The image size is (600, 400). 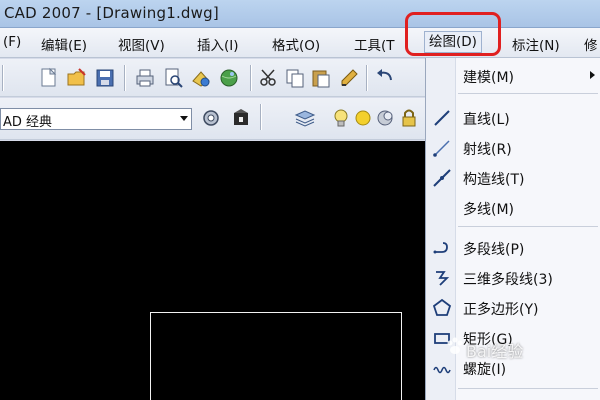 What do you see at coordinates (49, 78) in the screenshot?
I see `new-file-icon` at bounding box center [49, 78].